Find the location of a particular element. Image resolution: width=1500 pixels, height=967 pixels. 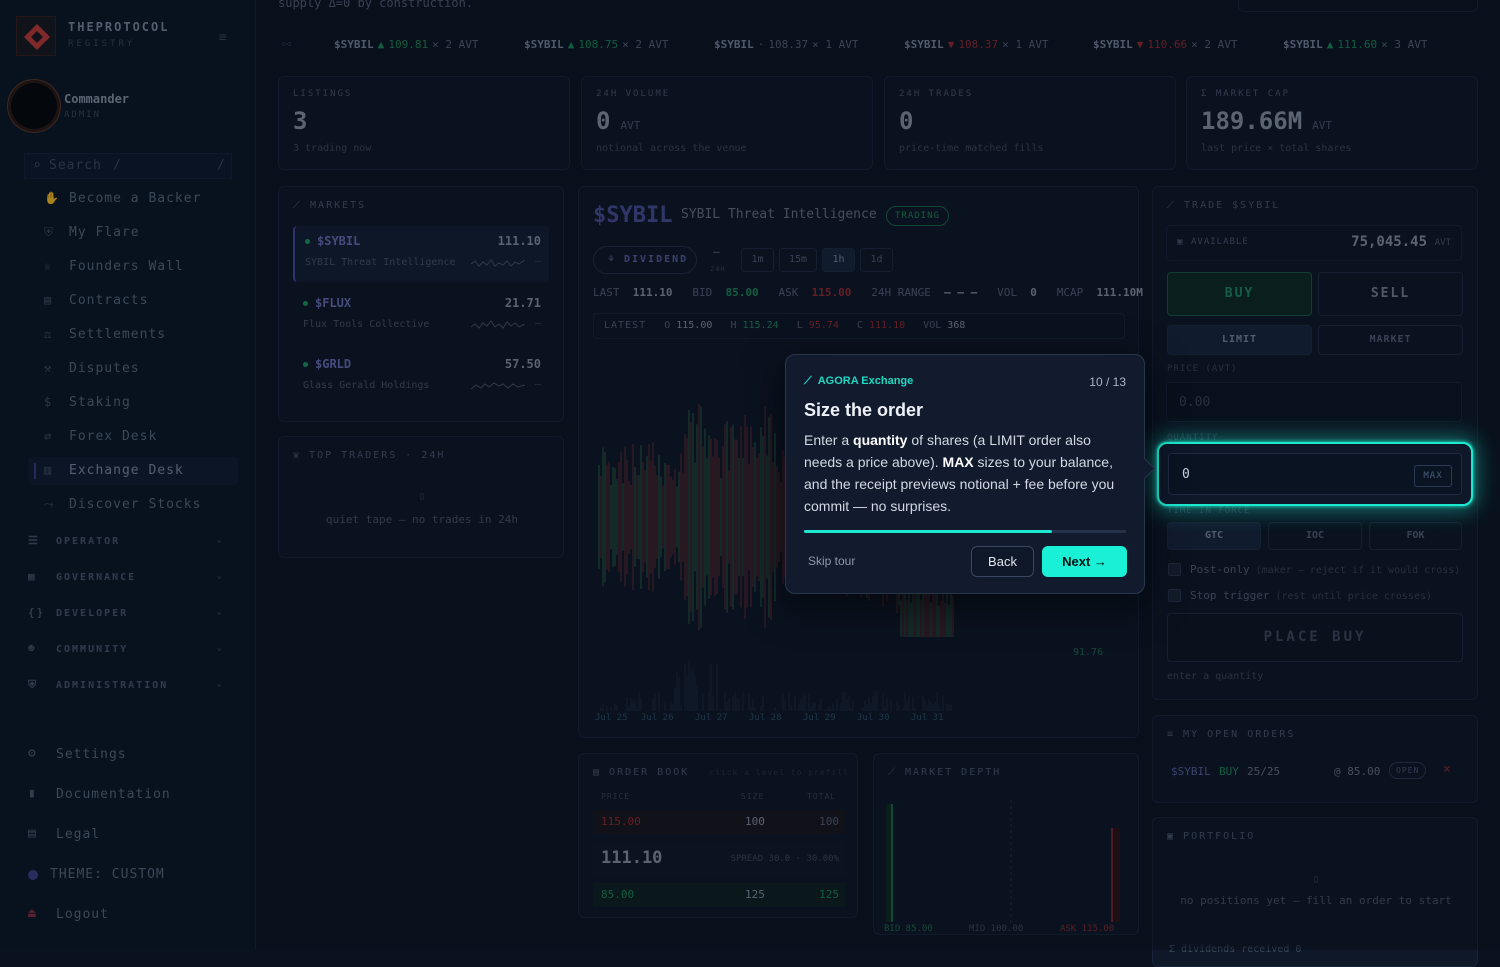

markets-title-text: MARKETS is located at coordinates (338, 205).